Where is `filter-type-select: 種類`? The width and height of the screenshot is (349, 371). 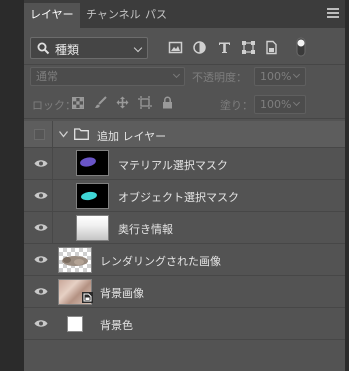
filter-type-select: 種類 is located at coordinates (89, 48).